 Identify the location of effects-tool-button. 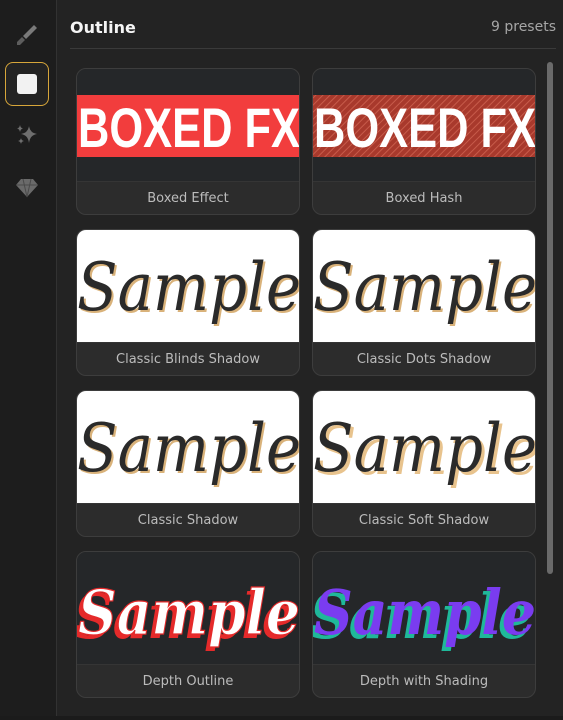
(27, 135).